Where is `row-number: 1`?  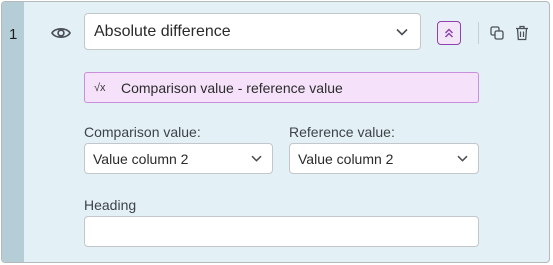 row-number: 1 is located at coordinates (13, 34).